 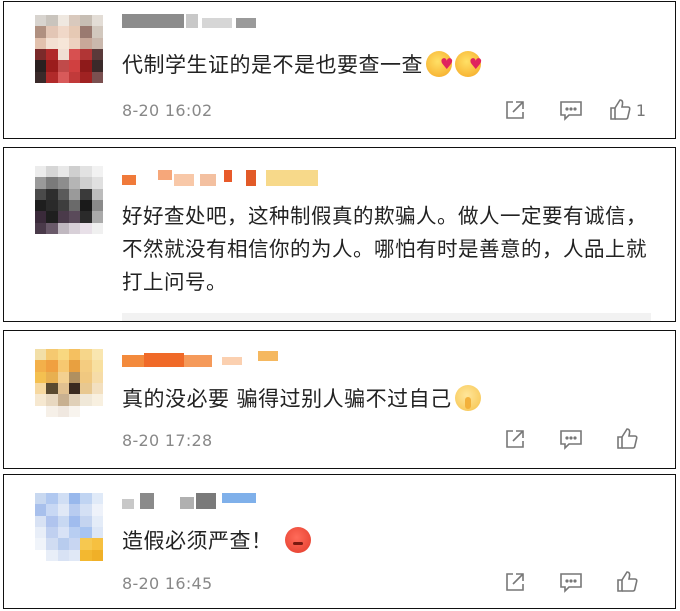 What do you see at coordinates (167, 583) in the screenshot?
I see `comment-time: 8-20 16:45` at bounding box center [167, 583].